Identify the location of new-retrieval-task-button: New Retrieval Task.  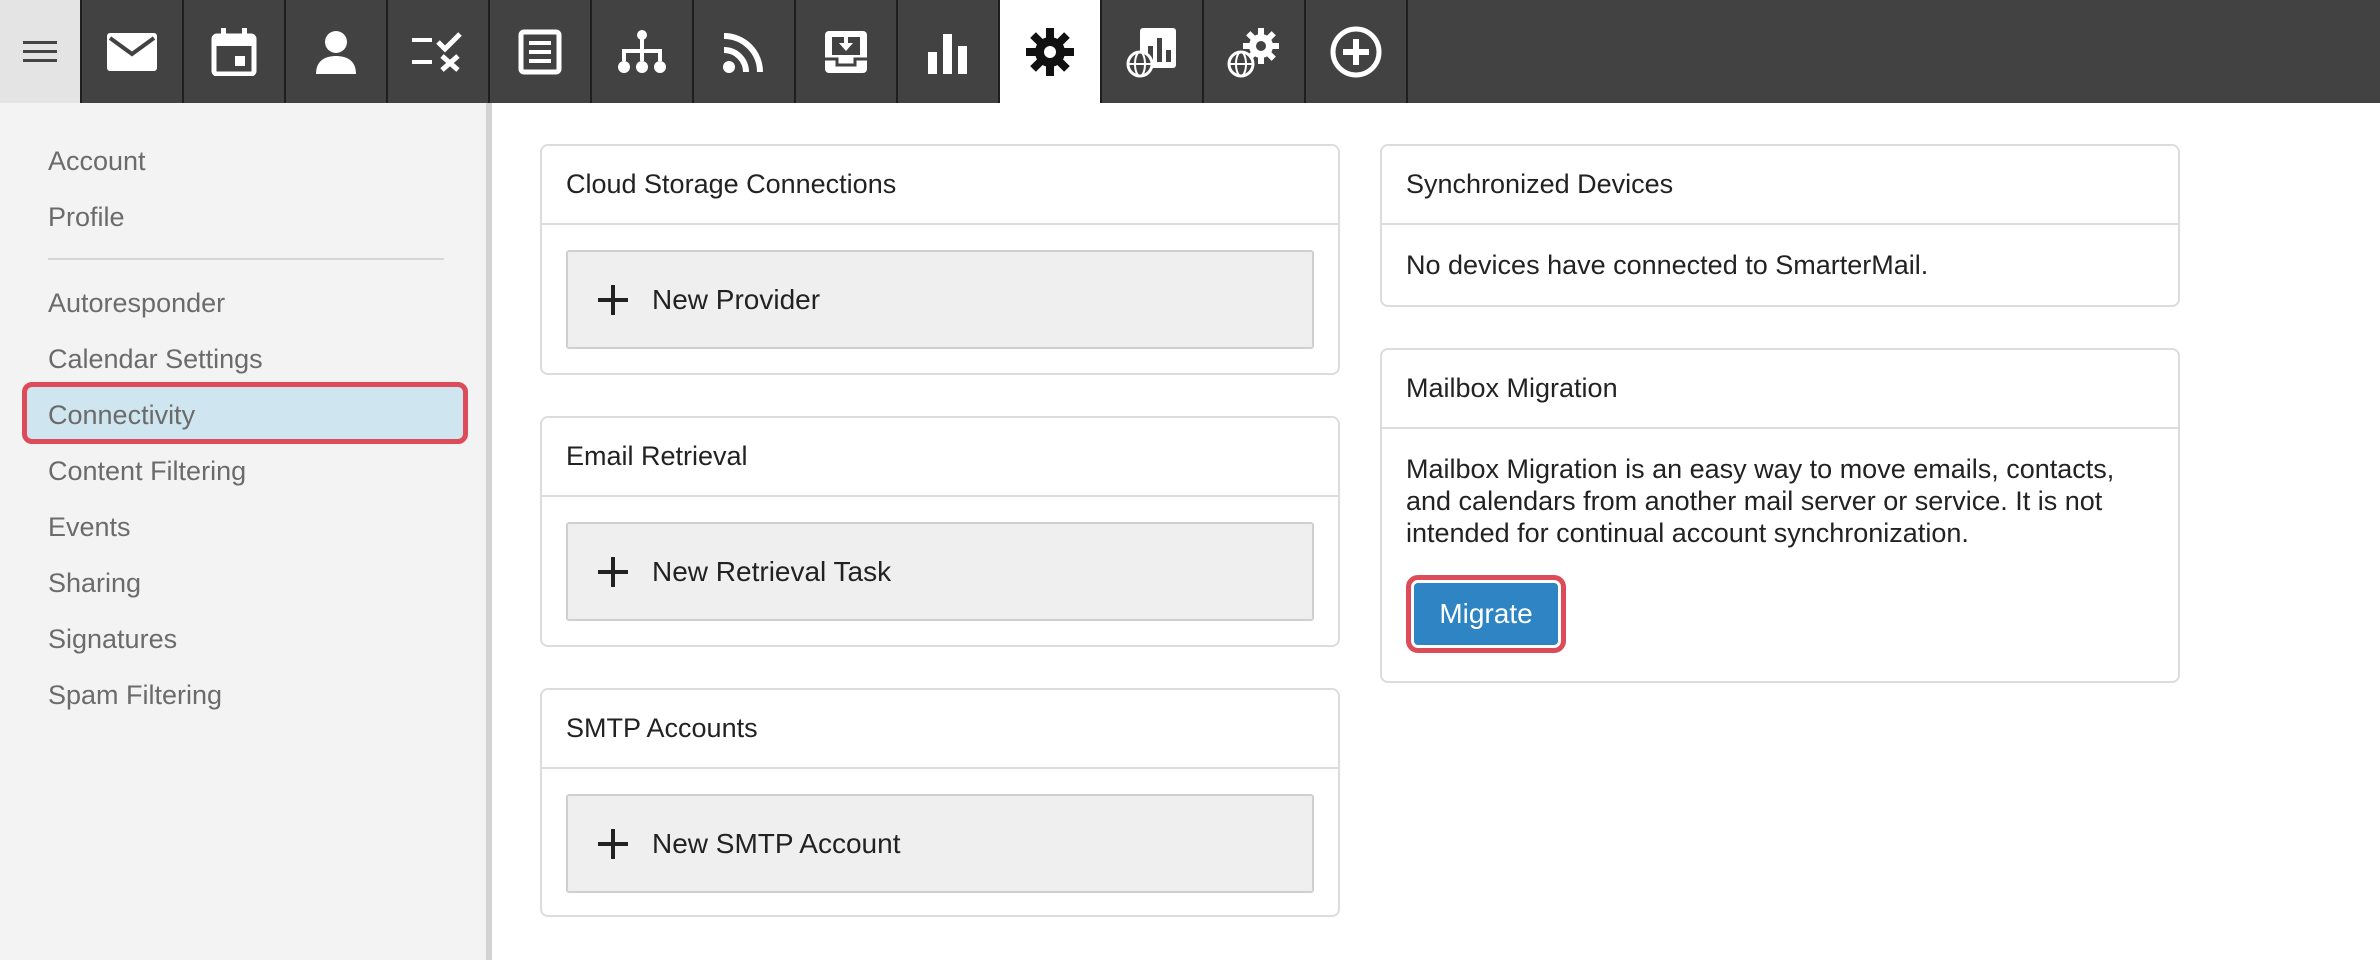
(940, 571).